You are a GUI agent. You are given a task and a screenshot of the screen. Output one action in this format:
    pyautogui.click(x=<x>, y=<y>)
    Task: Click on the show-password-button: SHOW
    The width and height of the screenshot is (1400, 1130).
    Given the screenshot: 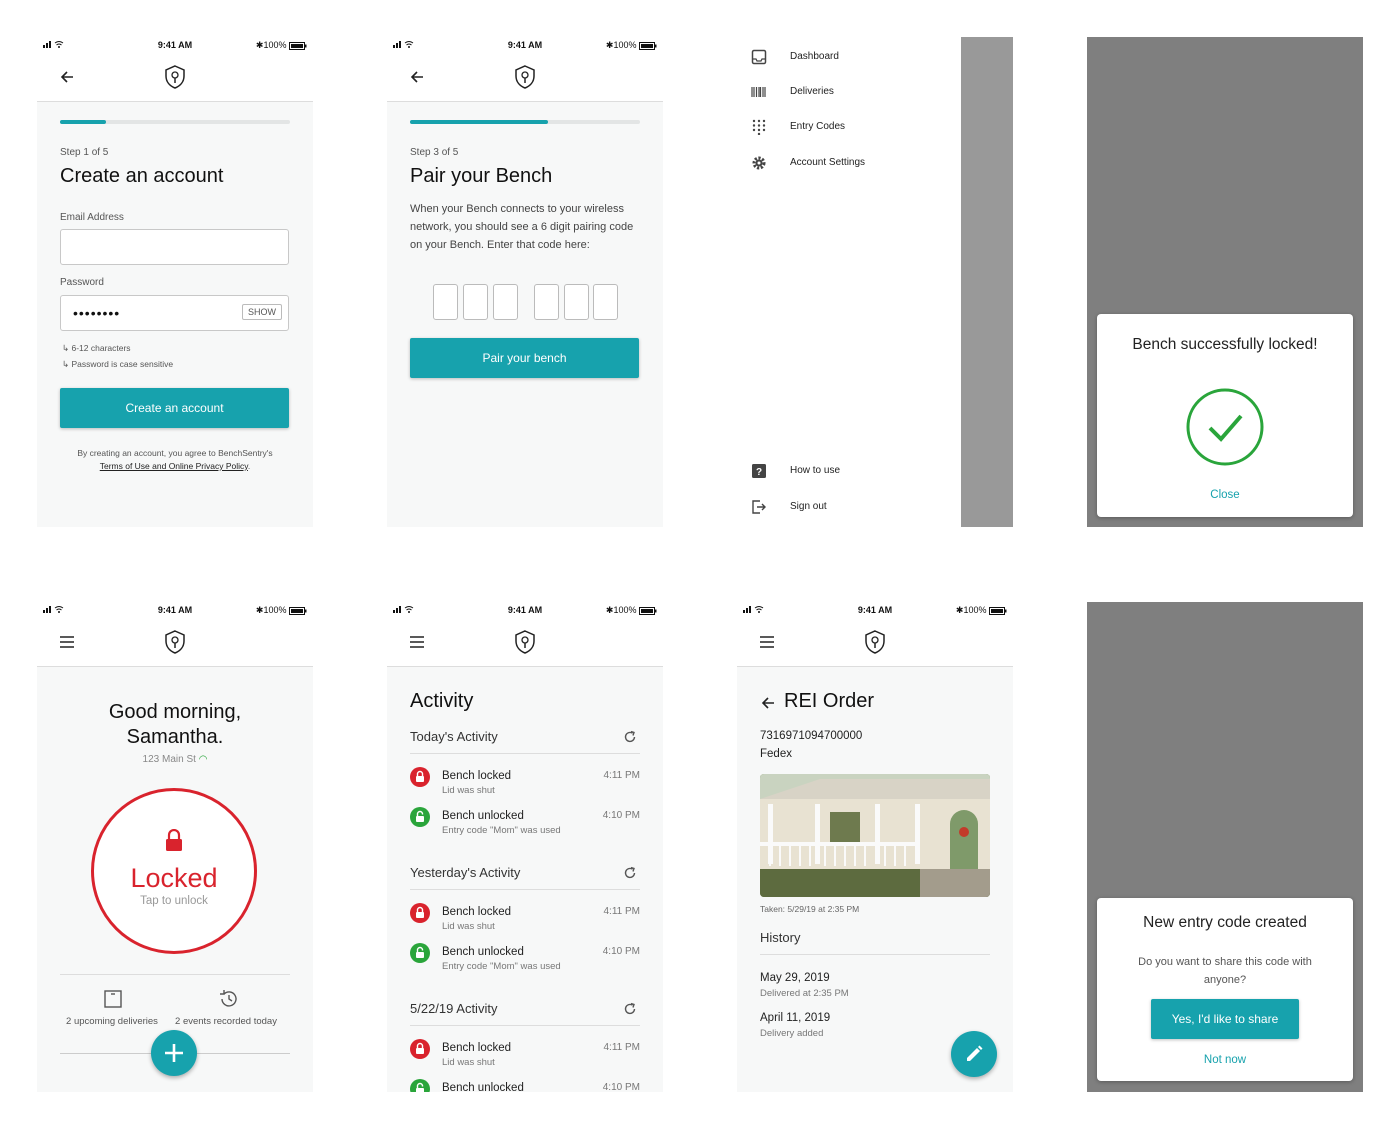 What is the action you would take?
    pyautogui.click(x=262, y=312)
    